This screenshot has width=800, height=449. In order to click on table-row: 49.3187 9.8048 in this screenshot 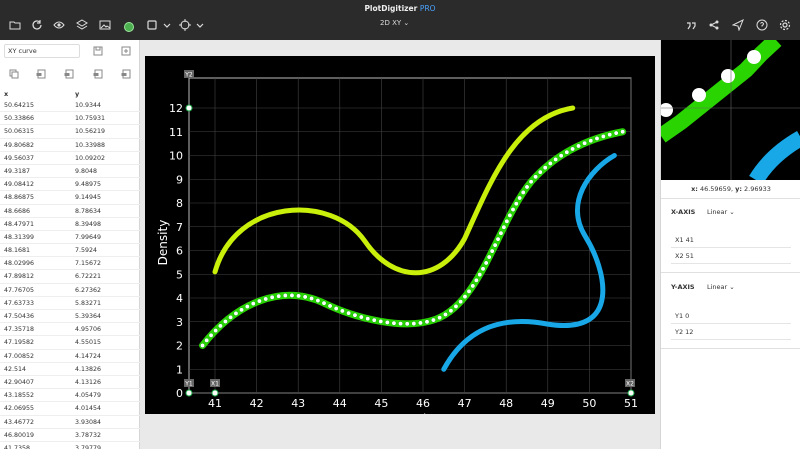, I will do `click(70, 172)`.